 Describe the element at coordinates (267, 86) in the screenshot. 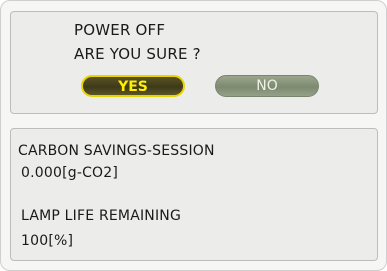

I see `no-button: NO` at that location.